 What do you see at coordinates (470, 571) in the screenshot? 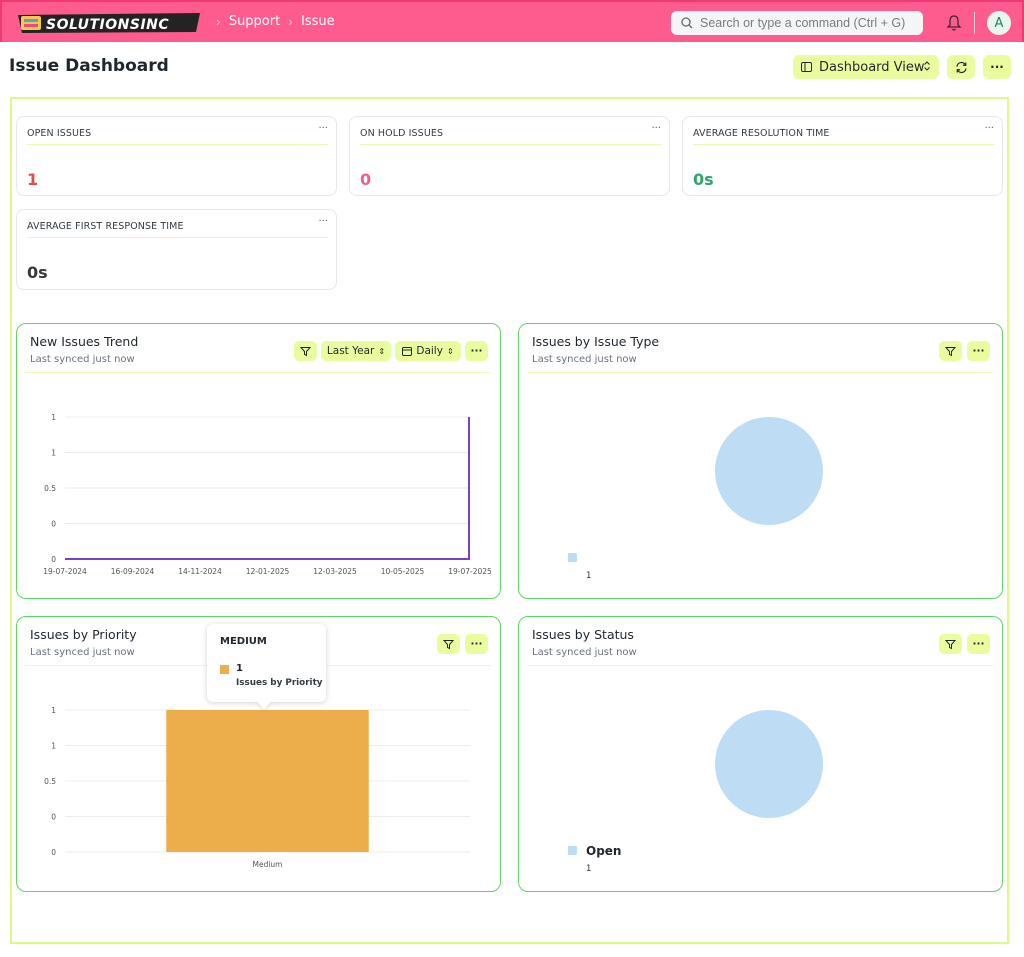
I see `x-tick-label: 19-07-2025` at bounding box center [470, 571].